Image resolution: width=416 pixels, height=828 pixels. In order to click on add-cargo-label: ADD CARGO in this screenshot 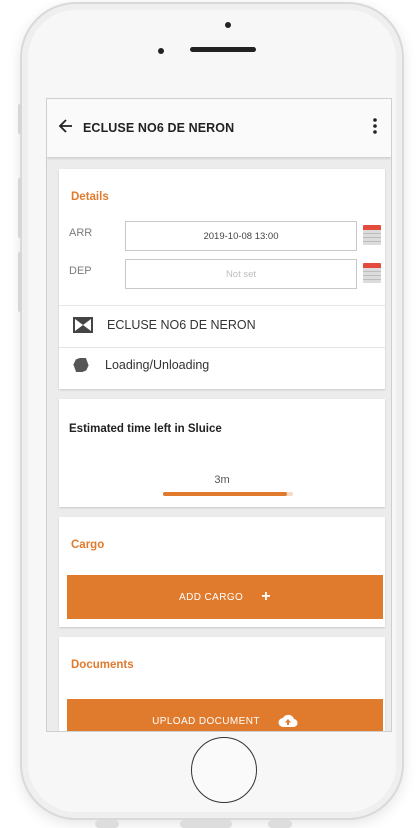, I will do `click(211, 597)`.